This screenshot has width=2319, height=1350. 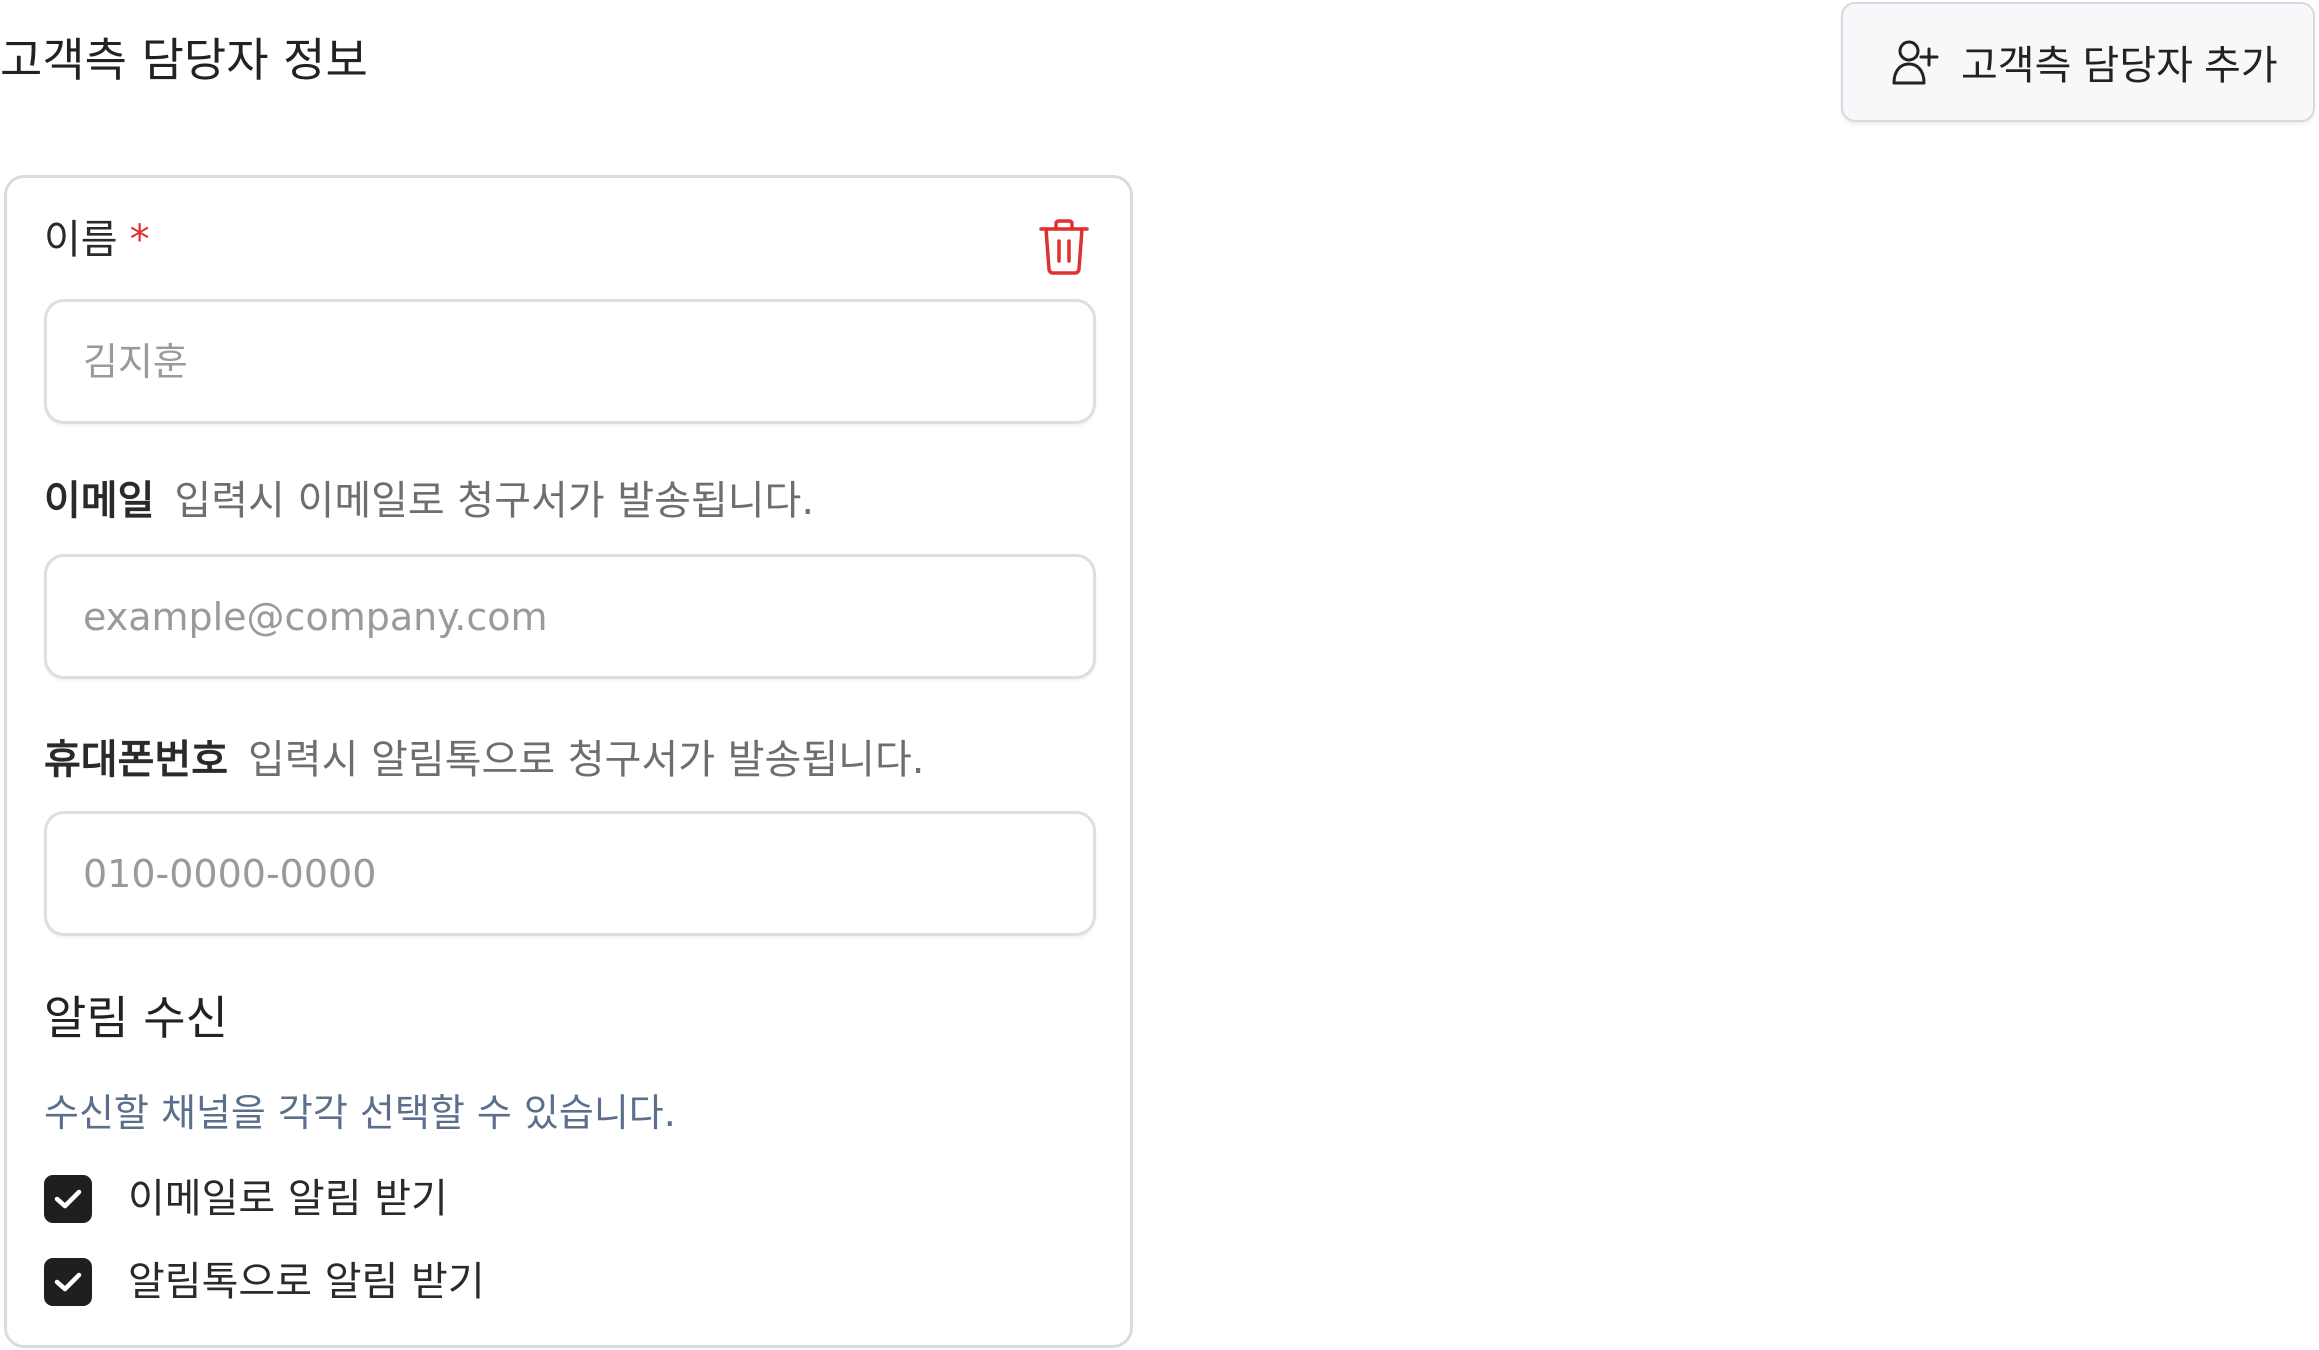 I want to click on alimtalk-notify-label: 알림톡으로 알림 받기, so click(x=306, y=1282).